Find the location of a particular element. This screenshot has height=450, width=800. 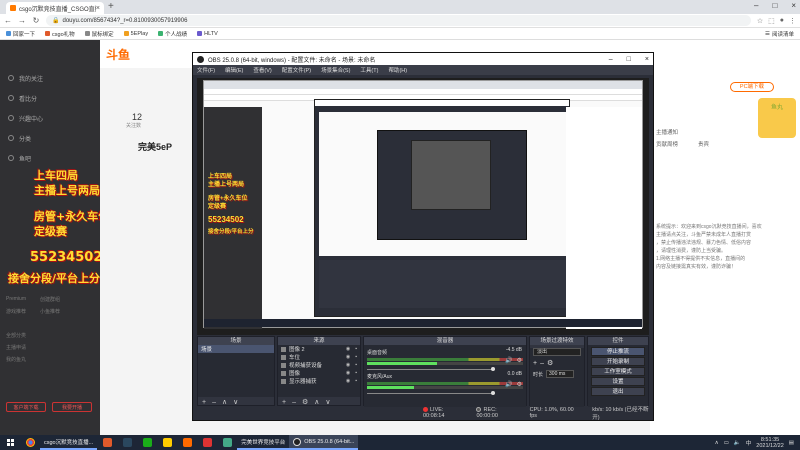

client-download-button: 客户端下载 is located at coordinates (26, 407).